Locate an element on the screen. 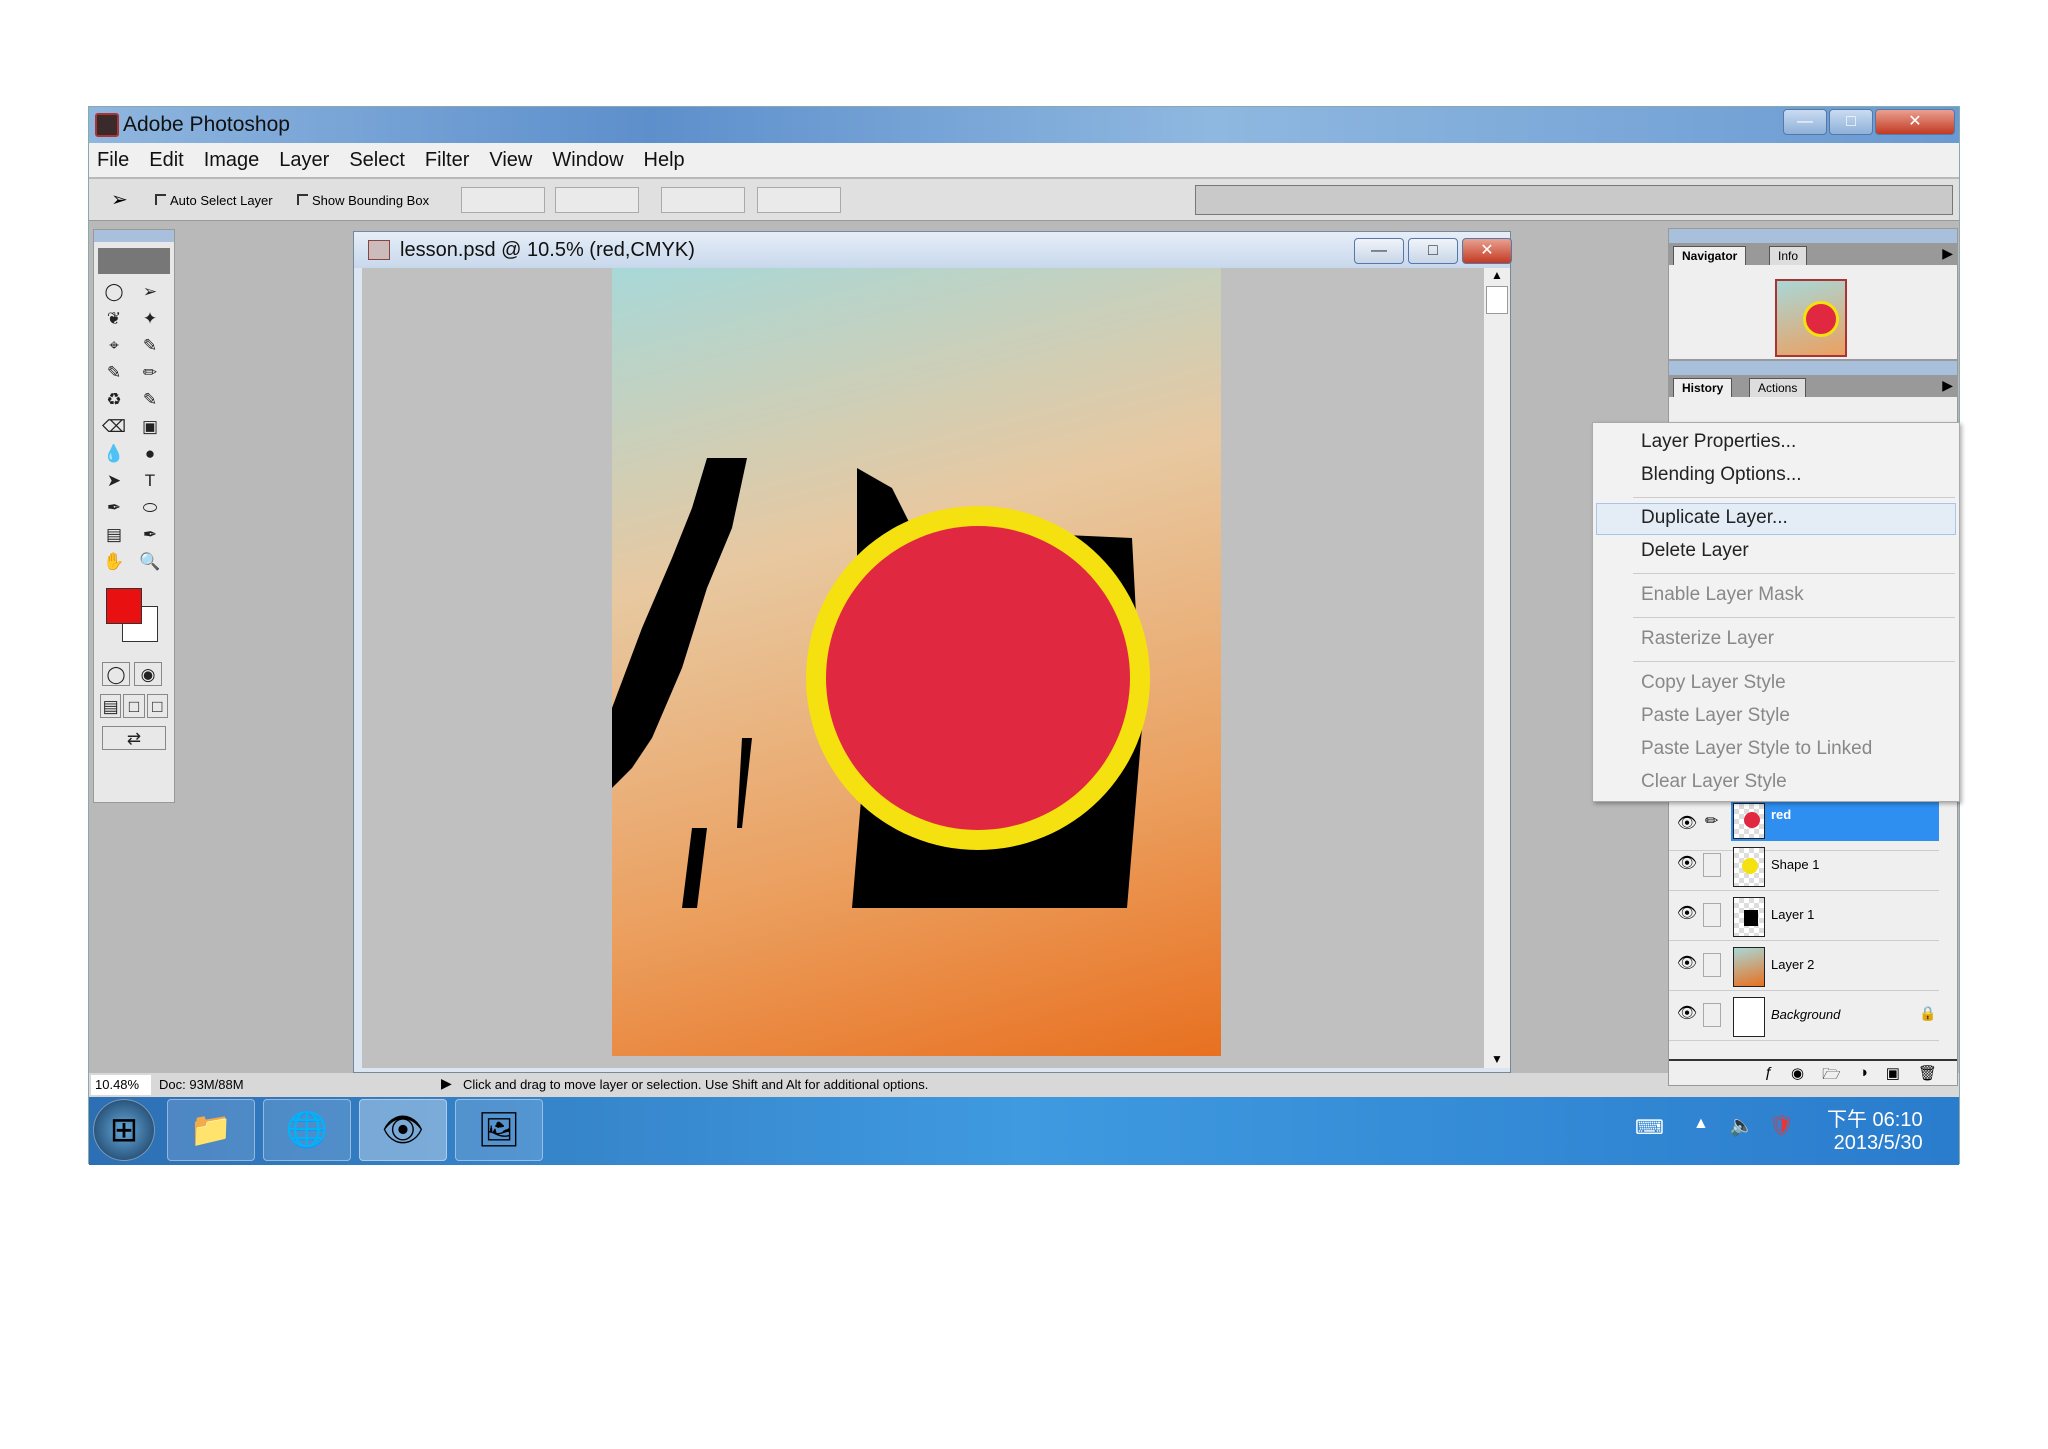 The image size is (2048, 1449). notes-tool-icon: ▤ is located at coordinates (114, 535).